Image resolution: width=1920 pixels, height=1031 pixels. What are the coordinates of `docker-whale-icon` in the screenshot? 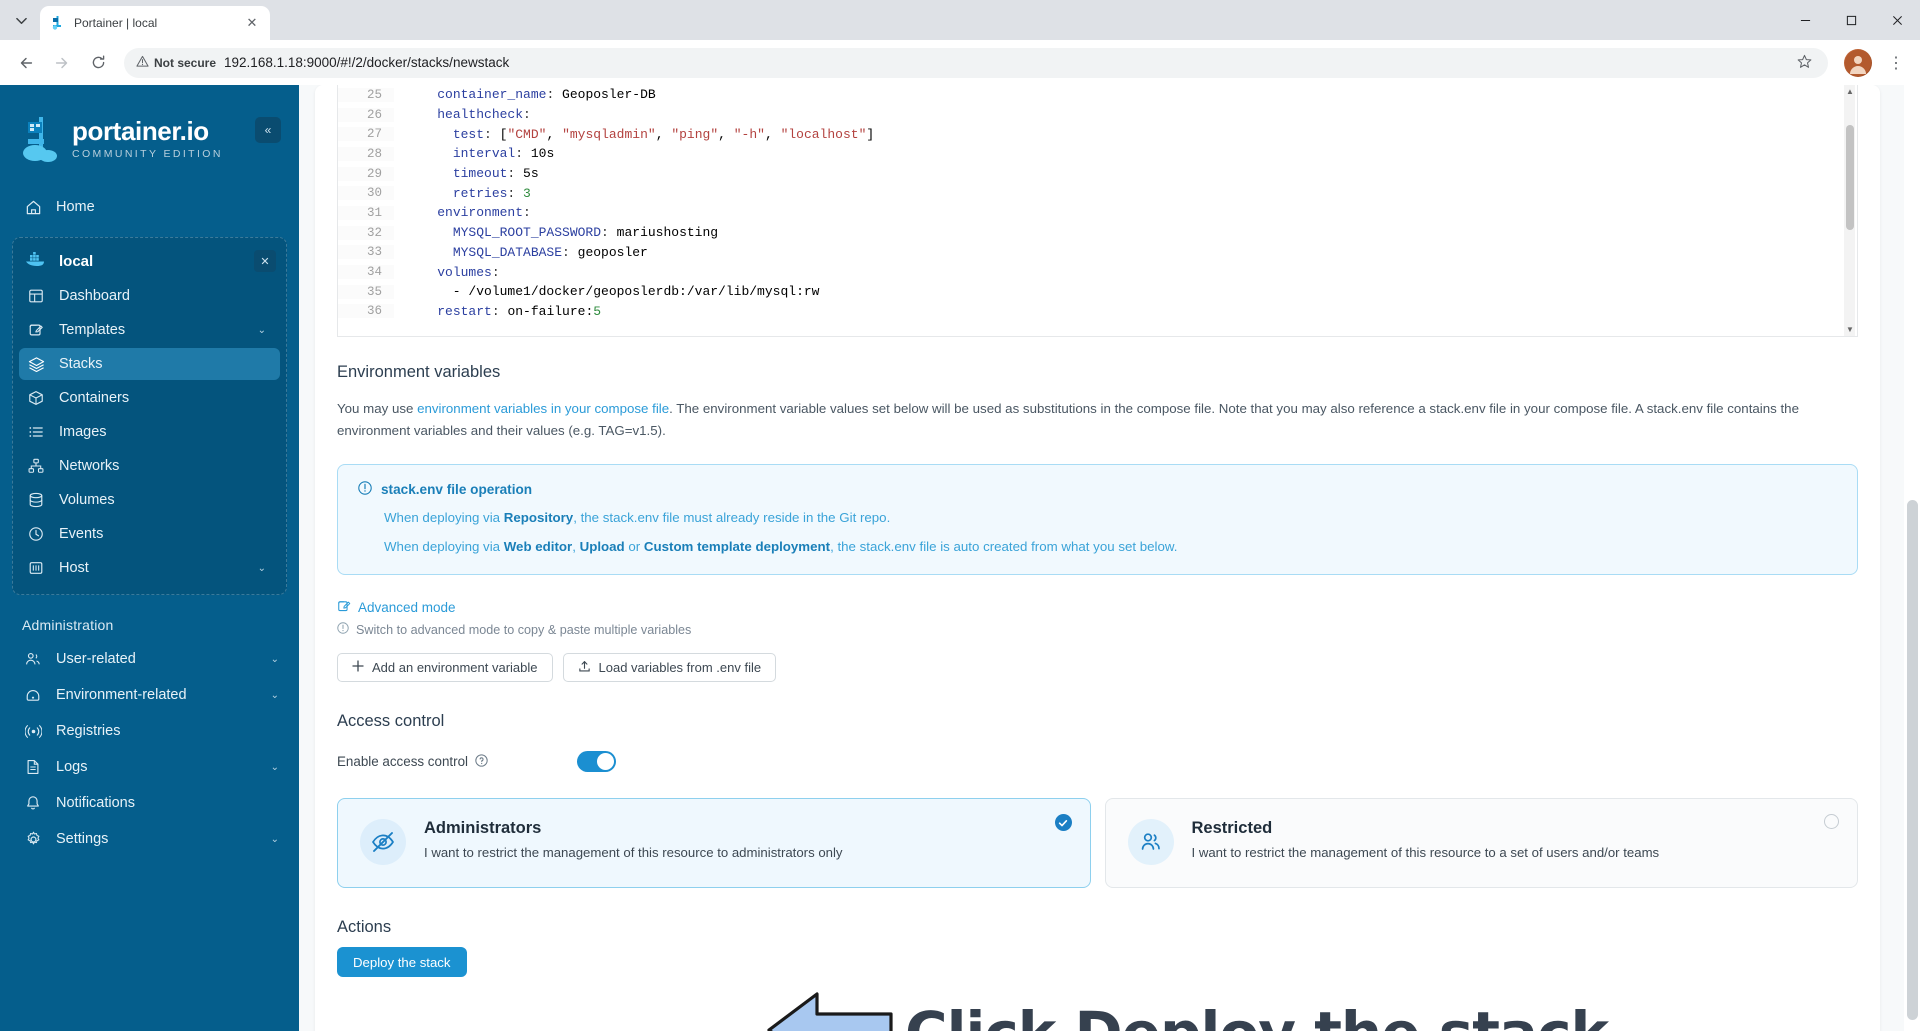 It's located at (36, 261).